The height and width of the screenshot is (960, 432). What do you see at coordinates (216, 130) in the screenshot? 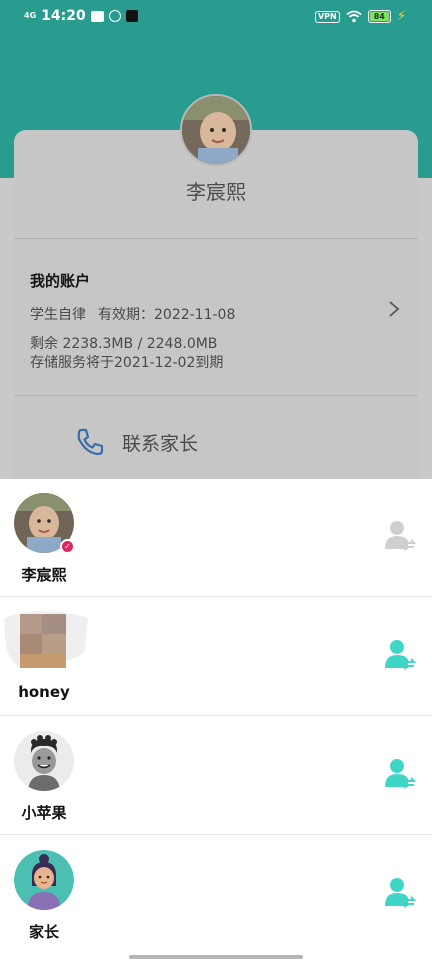
I see `profile-avatar` at bounding box center [216, 130].